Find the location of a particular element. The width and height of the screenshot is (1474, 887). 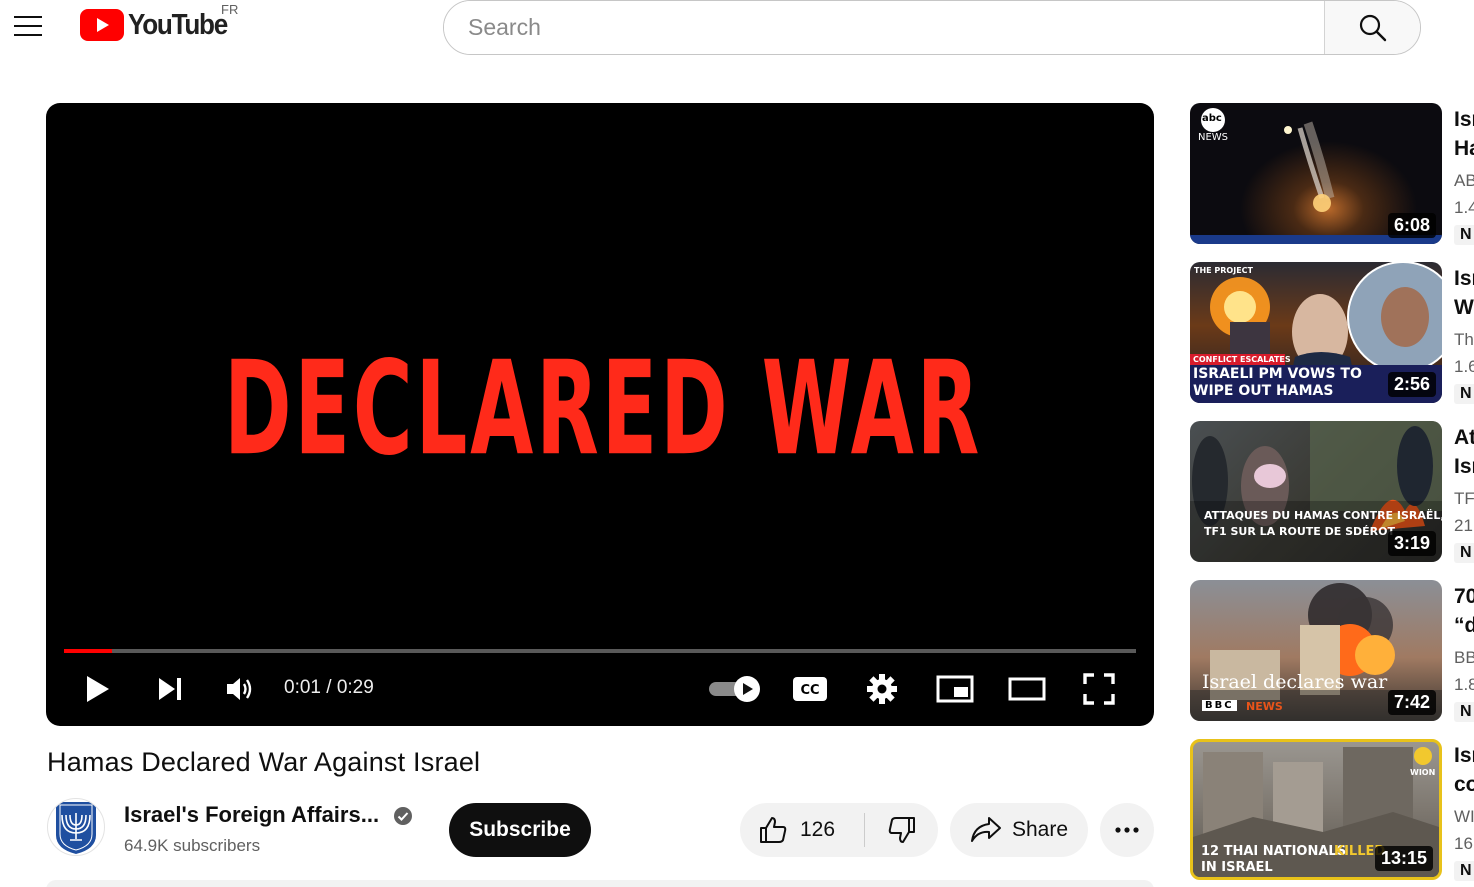

miniplayer-icon is located at coordinates (955, 689).